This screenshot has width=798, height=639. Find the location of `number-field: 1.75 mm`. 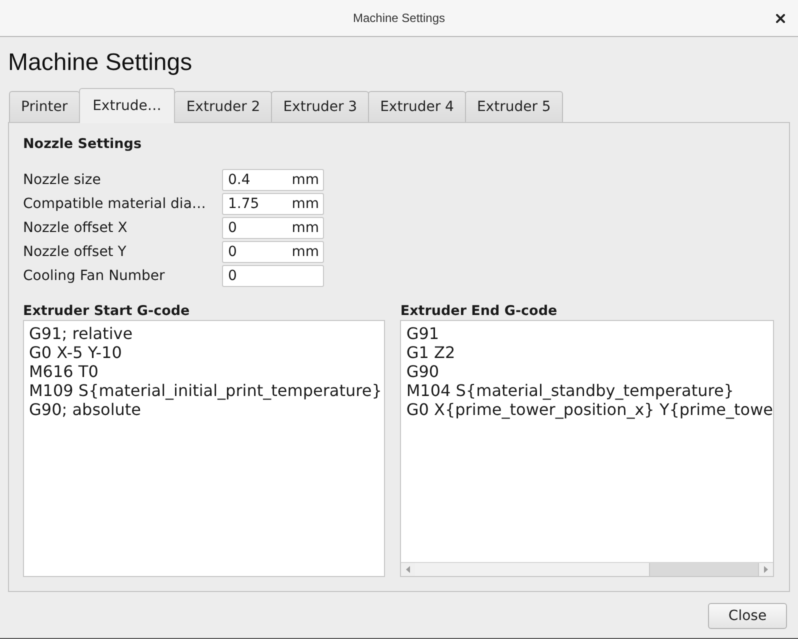

number-field: 1.75 mm is located at coordinates (273, 204).